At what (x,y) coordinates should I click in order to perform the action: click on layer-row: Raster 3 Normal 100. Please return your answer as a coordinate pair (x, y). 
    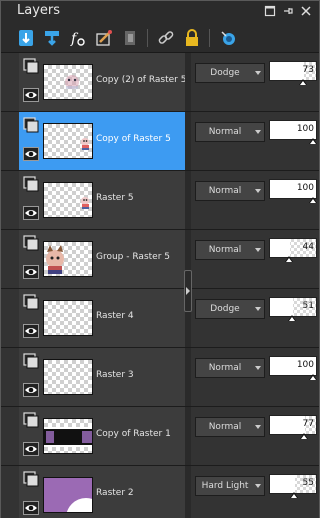
    Looking at the image, I should click on (160, 377).